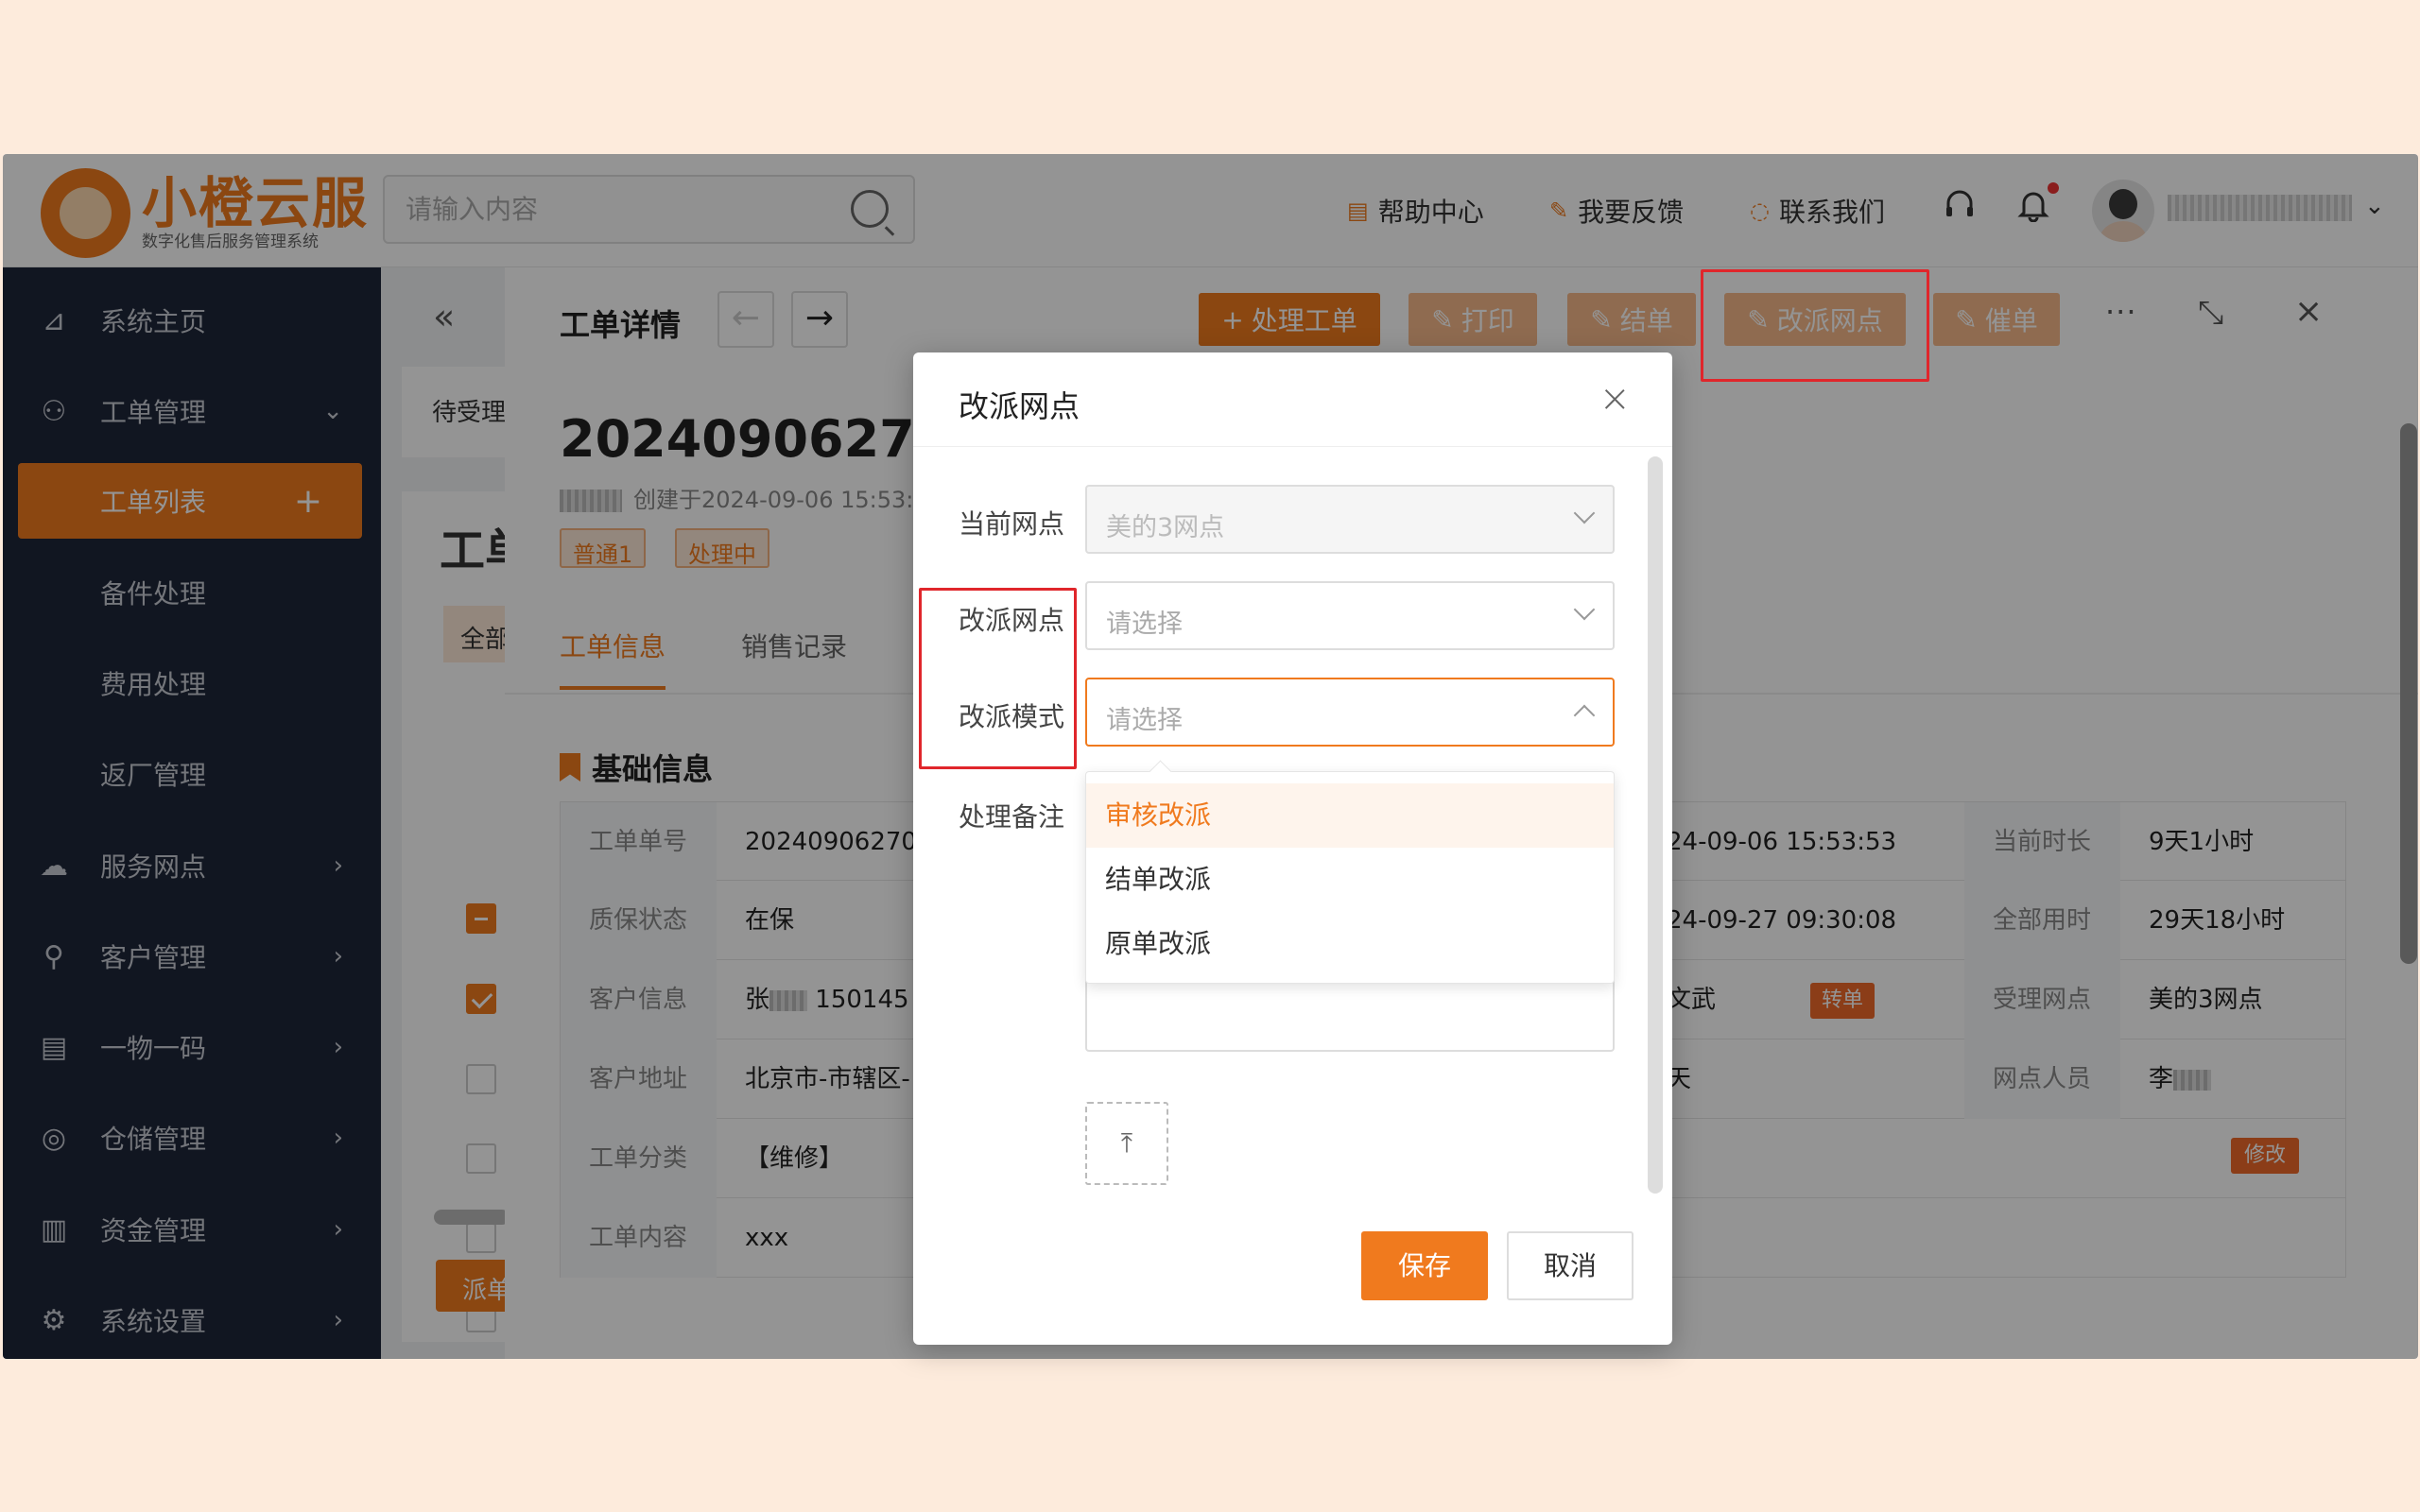  What do you see at coordinates (1292, 399) in the screenshot?
I see `dialog-header: 改派网点 ×` at bounding box center [1292, 399].